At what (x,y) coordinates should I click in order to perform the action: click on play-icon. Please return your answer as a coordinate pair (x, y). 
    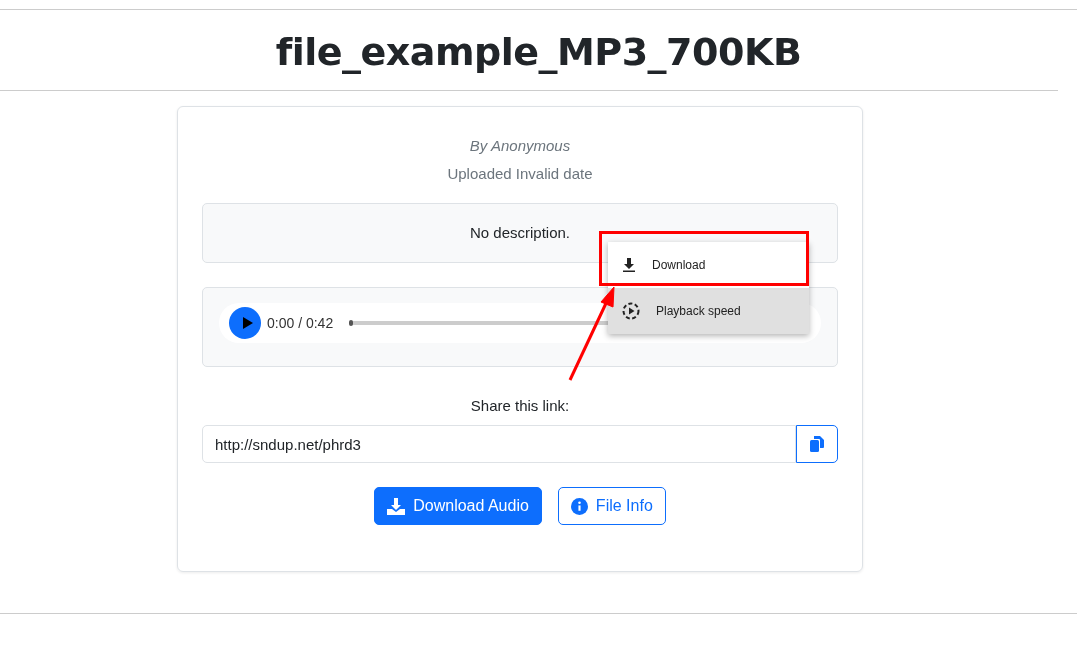
    Looking at the image, I should click on (246, 323).